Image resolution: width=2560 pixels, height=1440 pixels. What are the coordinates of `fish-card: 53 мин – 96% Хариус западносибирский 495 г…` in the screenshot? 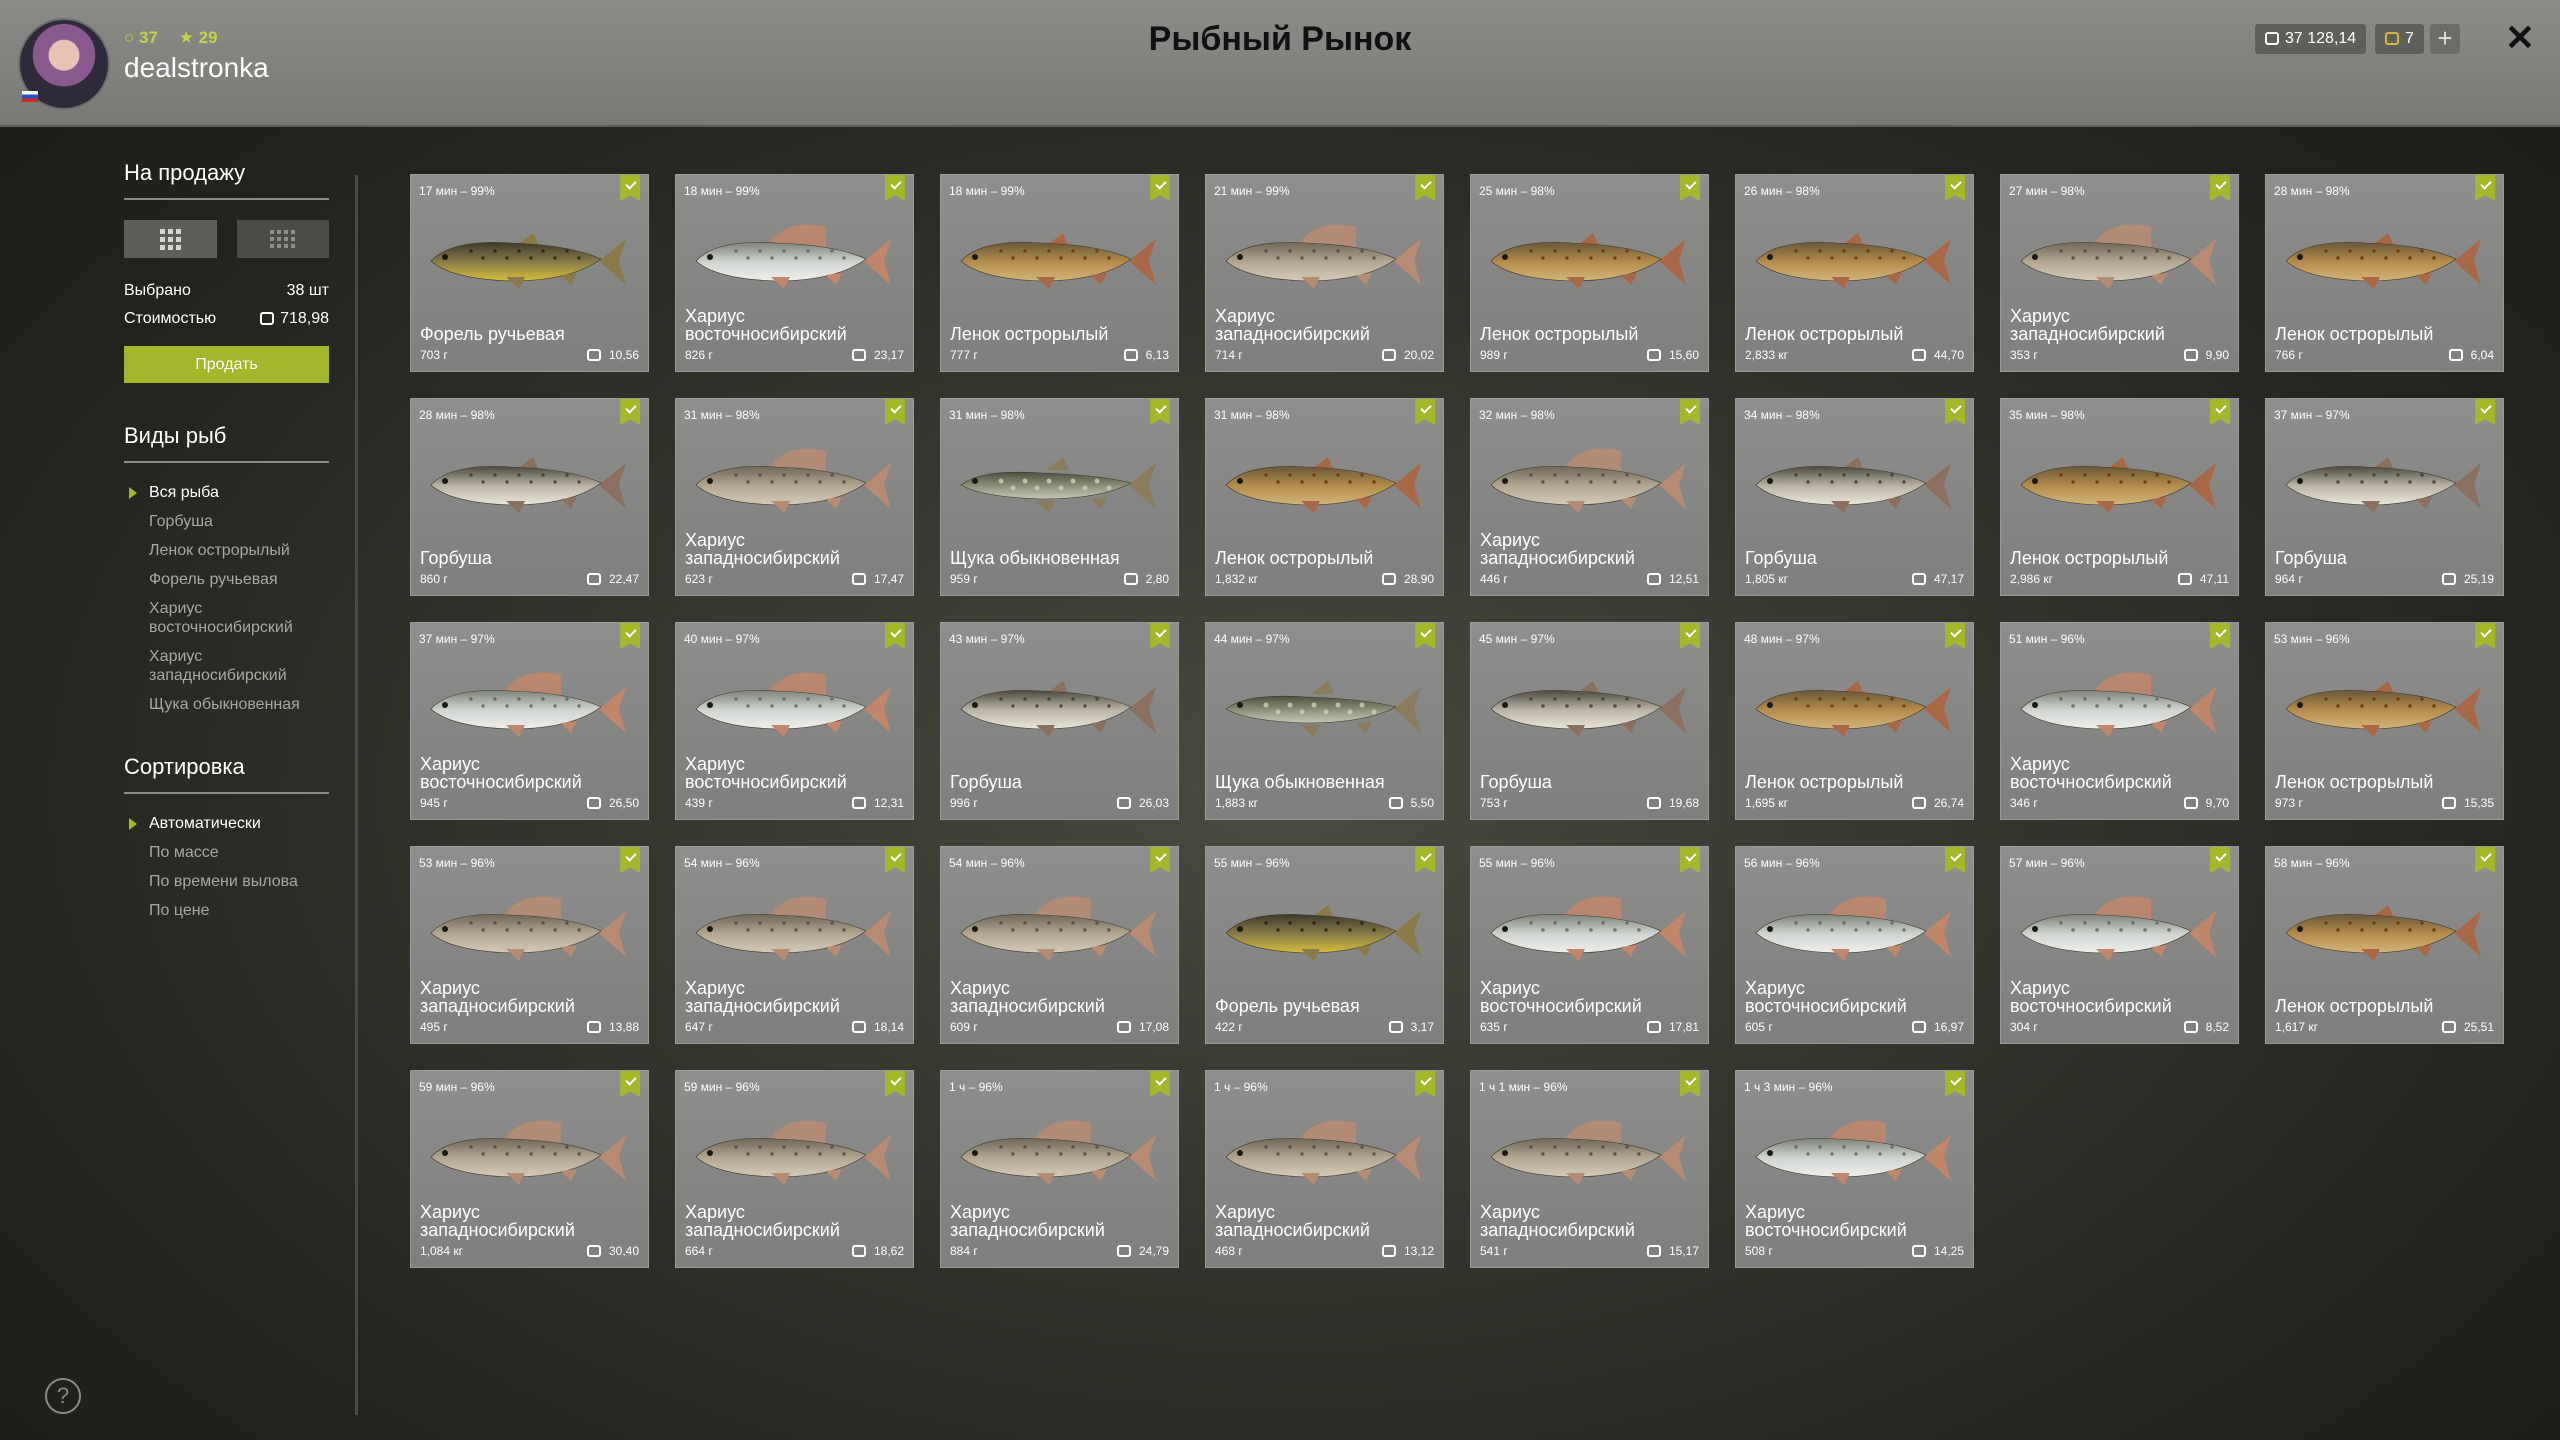 It's located at (529, 945).